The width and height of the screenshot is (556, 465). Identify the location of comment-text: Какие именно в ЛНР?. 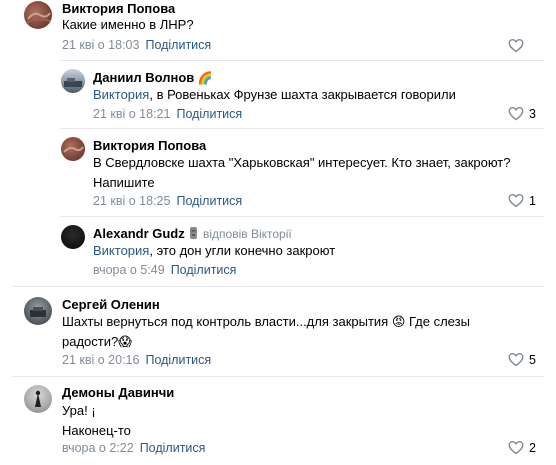
(128, 24).